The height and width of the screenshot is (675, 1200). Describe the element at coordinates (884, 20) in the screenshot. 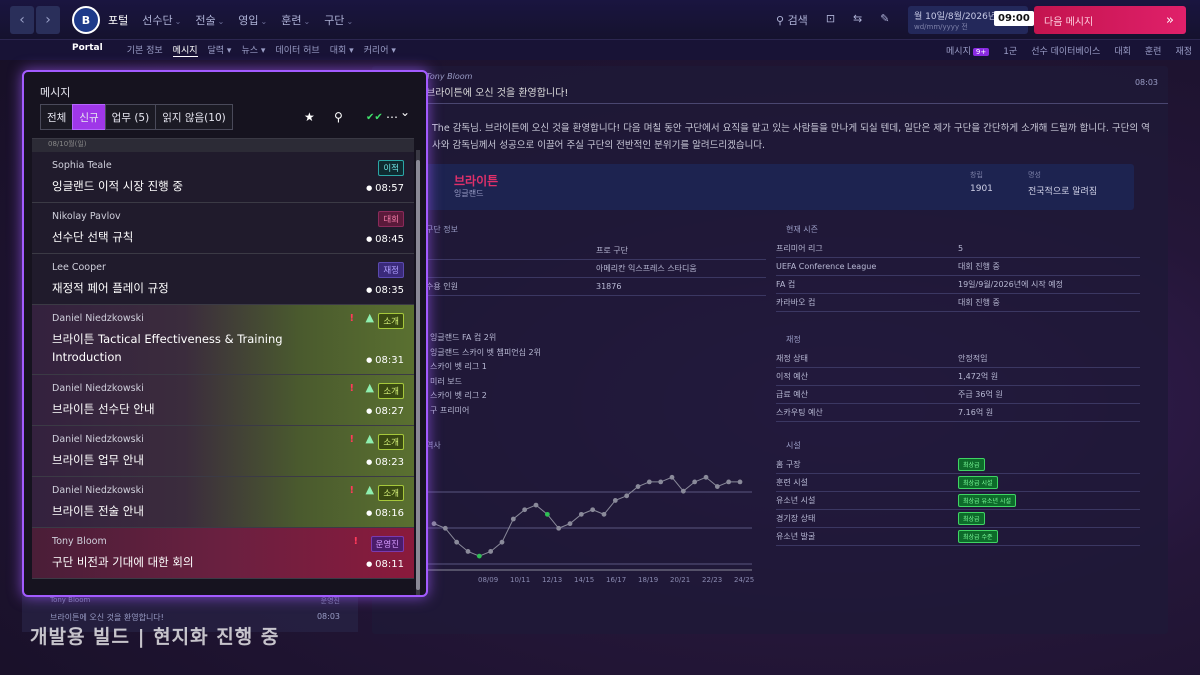

I see `edit-icon: ✎` at that location.